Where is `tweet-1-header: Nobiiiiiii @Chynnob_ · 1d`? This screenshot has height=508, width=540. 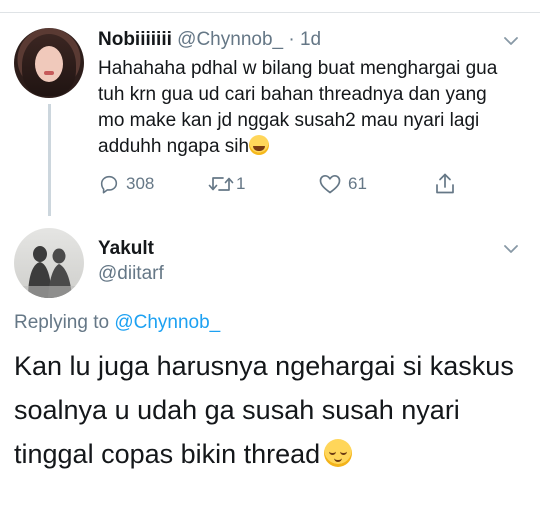 tweet-1-header: Nobiiiiiii @Chynnob_ · 1d is located at coordinates (209, 40).